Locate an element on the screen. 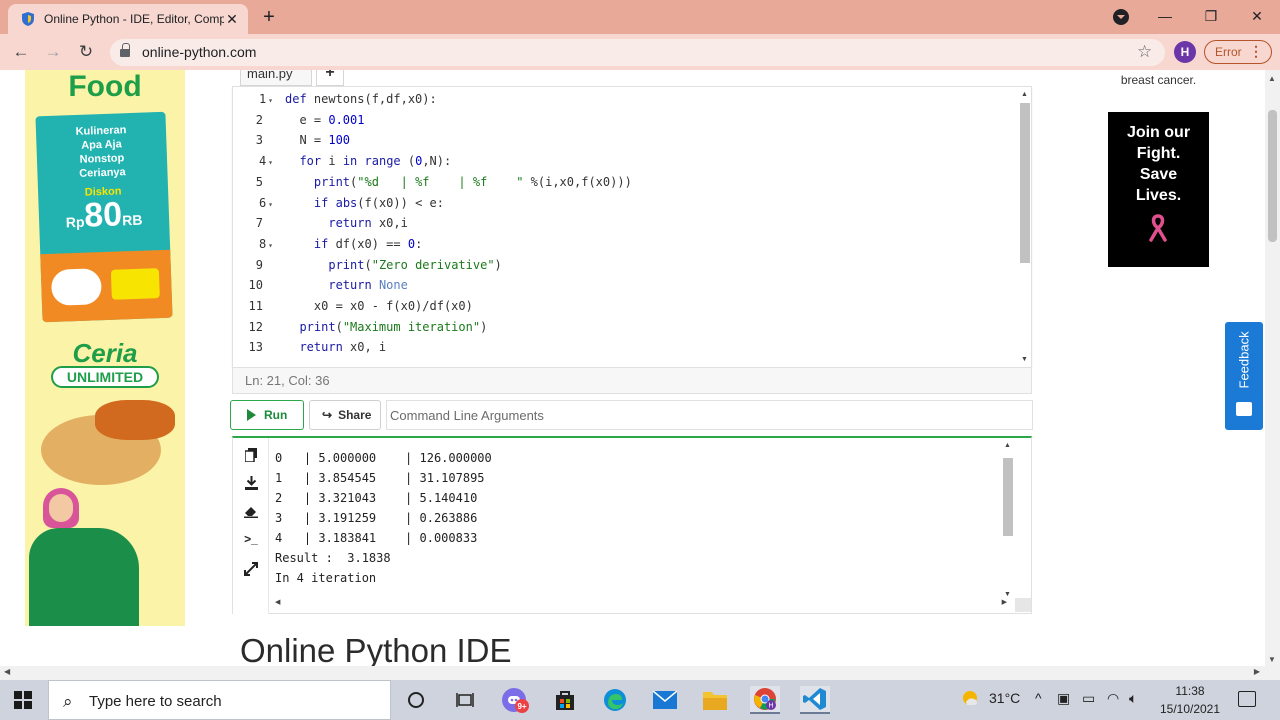  chrome-icon: H is located at coordinates (765, 700).